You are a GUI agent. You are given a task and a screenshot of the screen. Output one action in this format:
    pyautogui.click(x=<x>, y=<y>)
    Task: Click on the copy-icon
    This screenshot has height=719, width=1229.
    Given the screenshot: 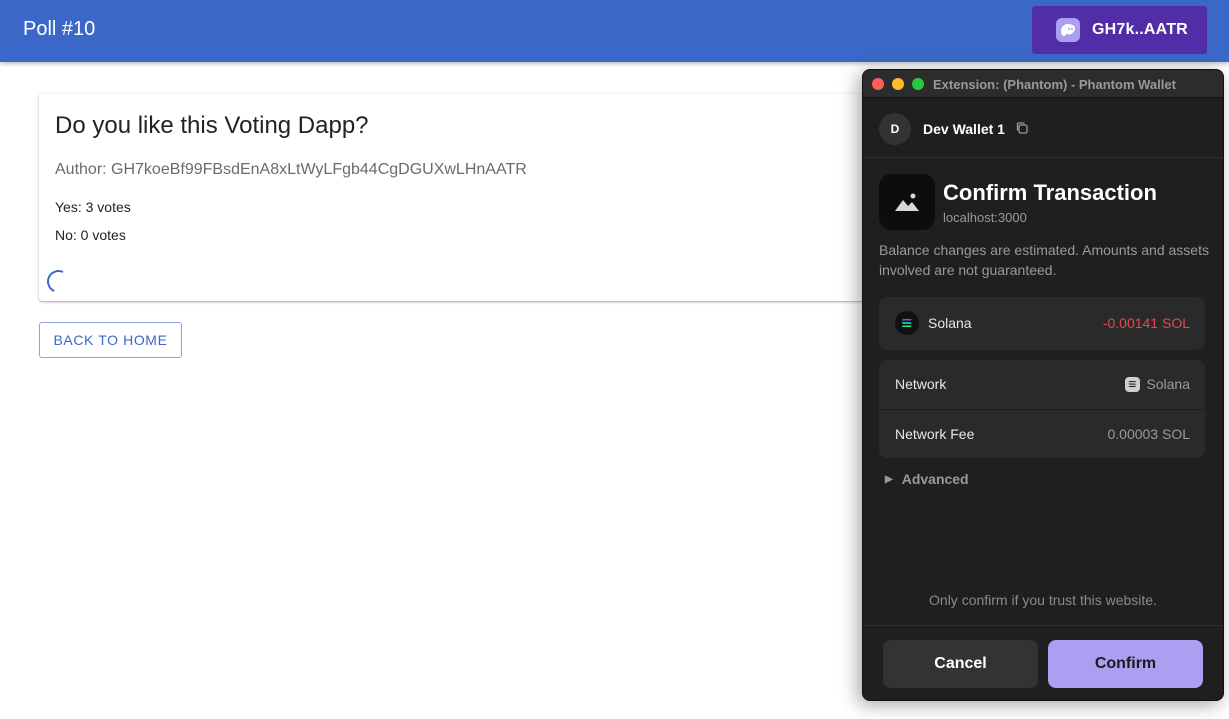 What is the action you would take?
    pyautogui.click(x=1022, y=128)
    